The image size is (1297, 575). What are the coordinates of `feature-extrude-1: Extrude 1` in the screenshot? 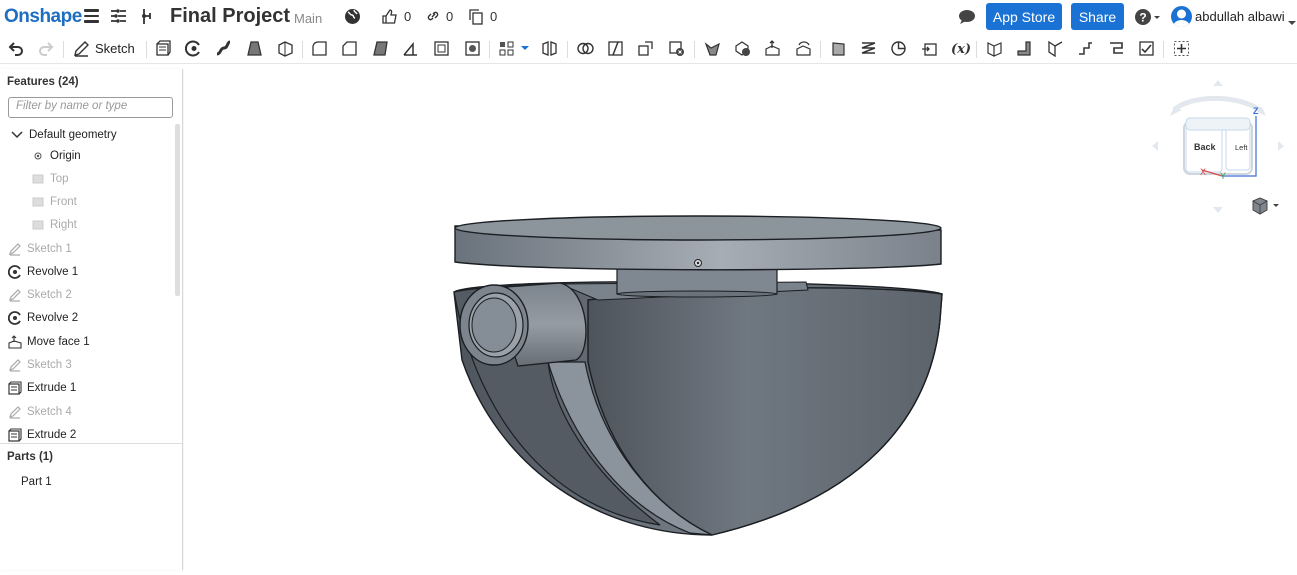 It's located at (42, 388).